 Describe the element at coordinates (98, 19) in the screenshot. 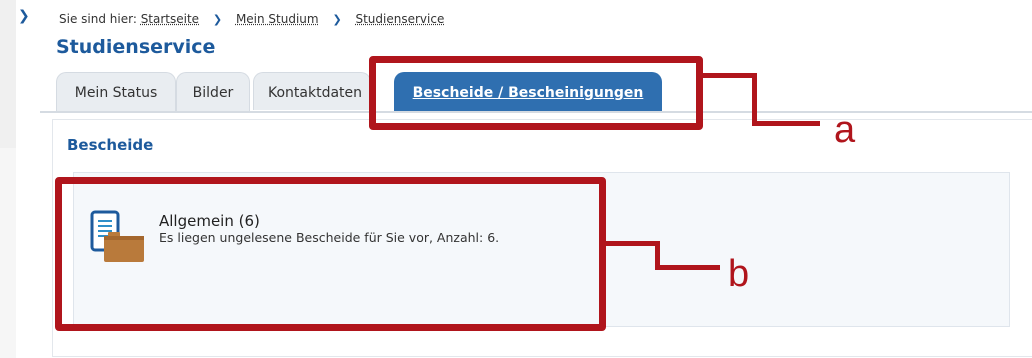

I see `breadcrumb-prefix: Sie sind hier:` at that location.